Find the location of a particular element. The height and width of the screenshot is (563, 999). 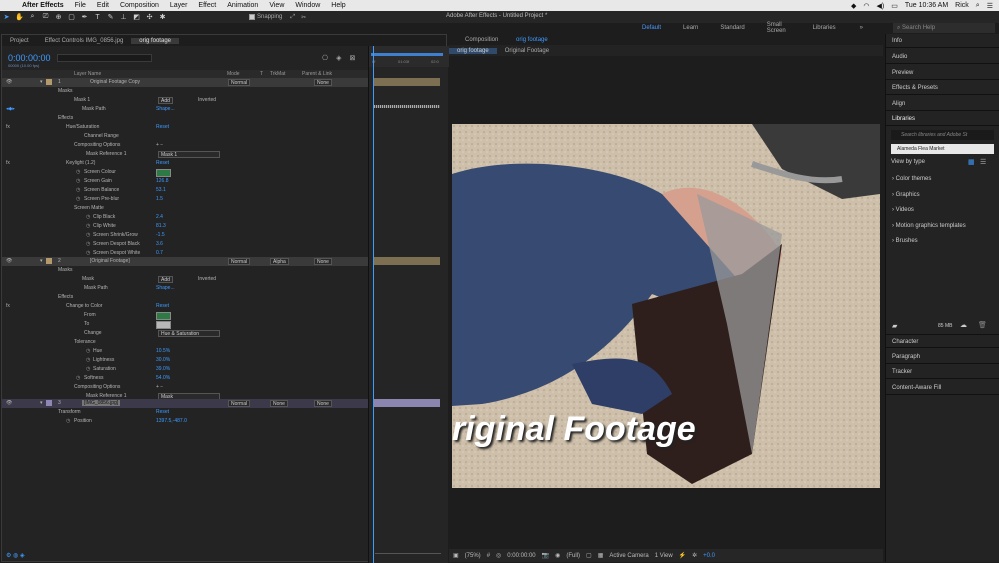

layer-name: [IMG_0856.jpg] is located at coordinates (101, 403).